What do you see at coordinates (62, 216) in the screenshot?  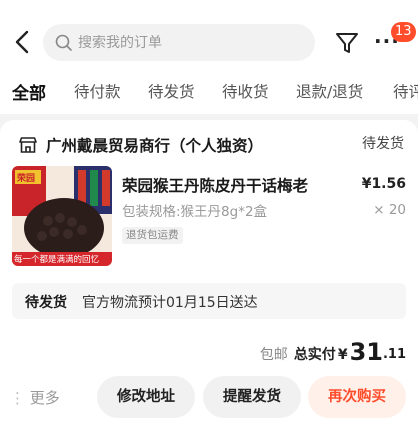 I see `product-image: 荣园 每一个都是满满的回忆` at bounding box center [62, 216].